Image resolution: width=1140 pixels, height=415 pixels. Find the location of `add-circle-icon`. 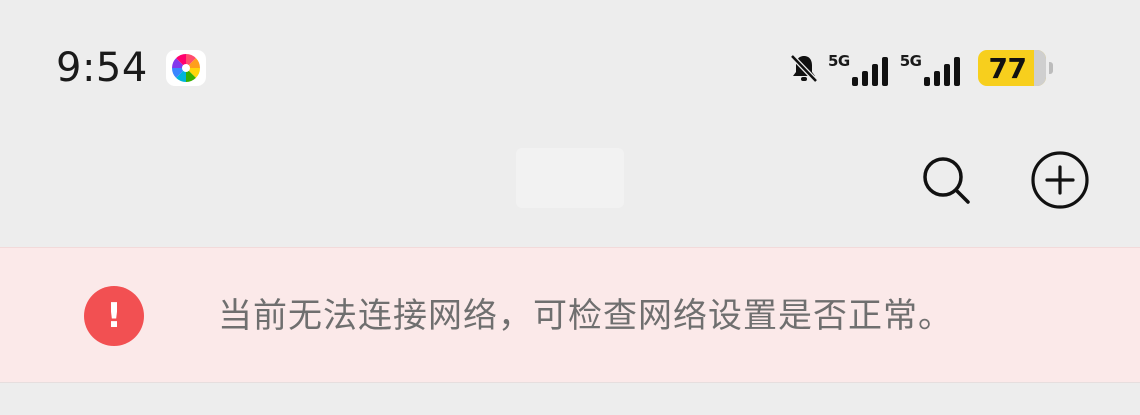

add-circle-icon is located at coordinates (1060, 180).